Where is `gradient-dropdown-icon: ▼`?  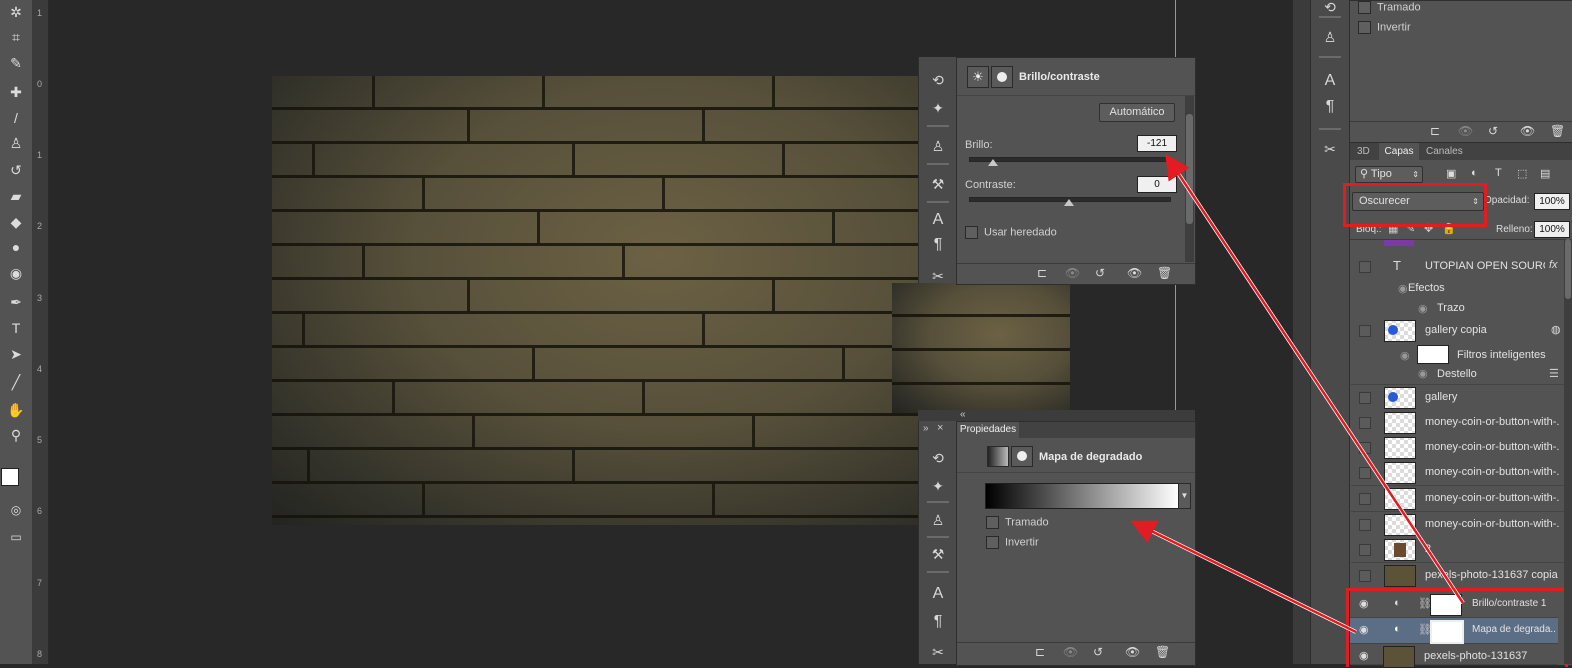 gradient-dropdown-icon: ▼ is located at coordinates (1184, 496).